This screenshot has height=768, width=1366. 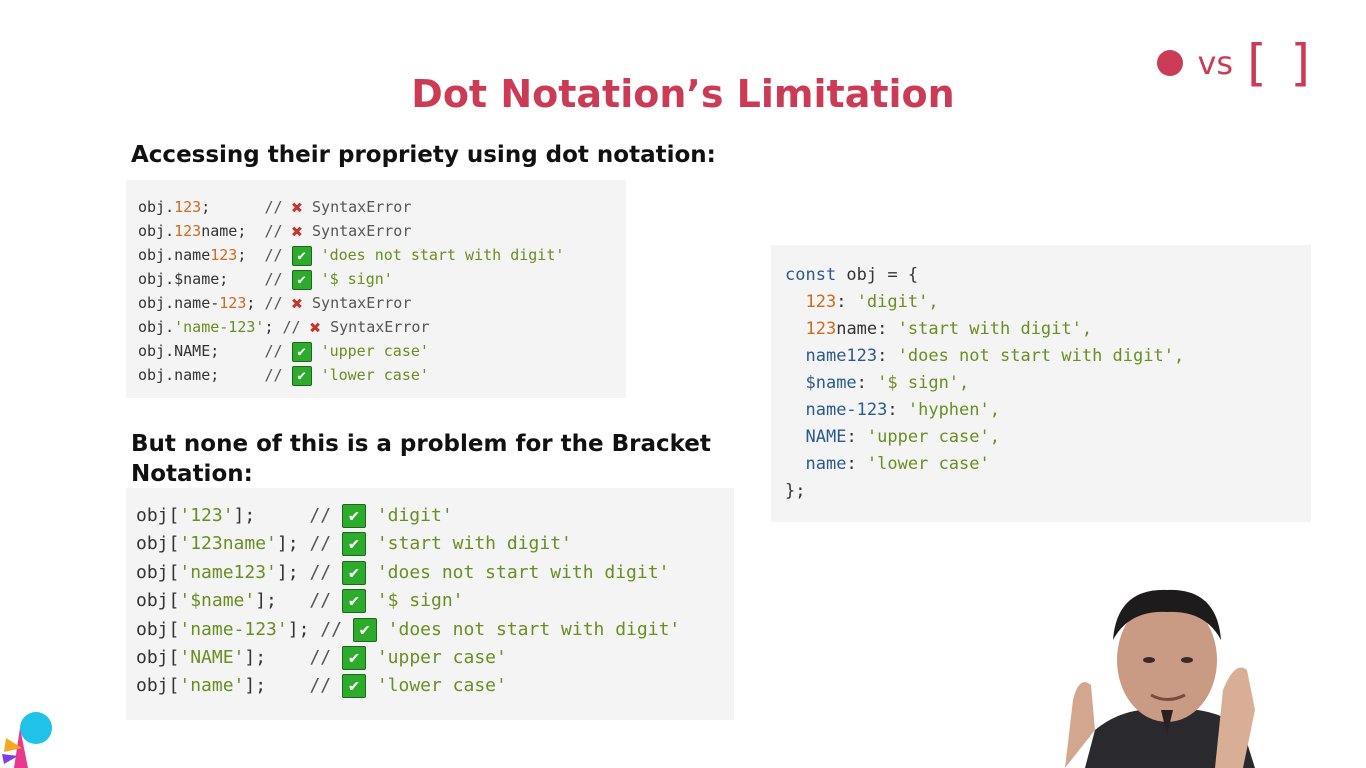 What do you see at coordinates (953, 410) in the screenshot?
I see `property-value: 'hyphen',` at bounding box center [953, 410].